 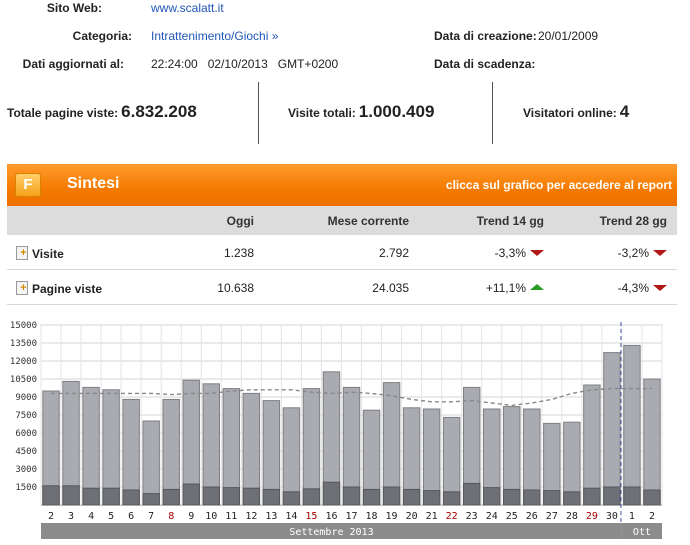 I want to click on col-header-trend28: Trend 28 gg, so click(x=633, y=221).